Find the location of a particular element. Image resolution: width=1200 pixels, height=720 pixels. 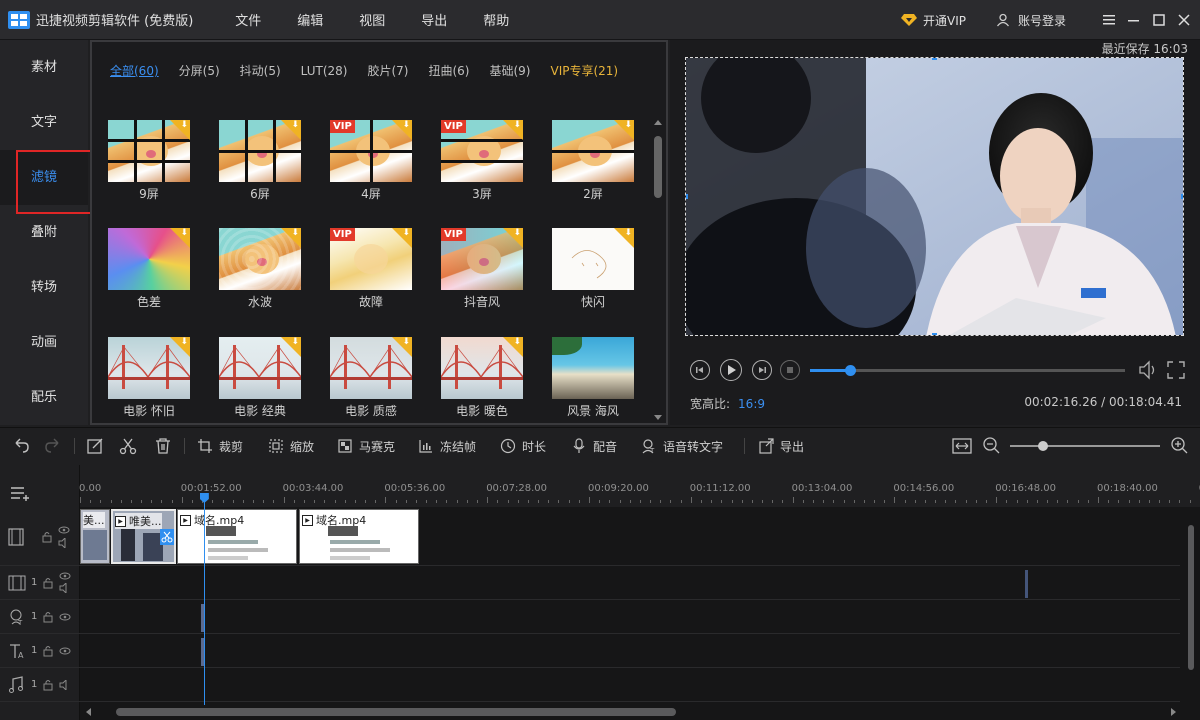

tab-vip-exclusive: VIP专享(21) is located at coordinates (584, 77).